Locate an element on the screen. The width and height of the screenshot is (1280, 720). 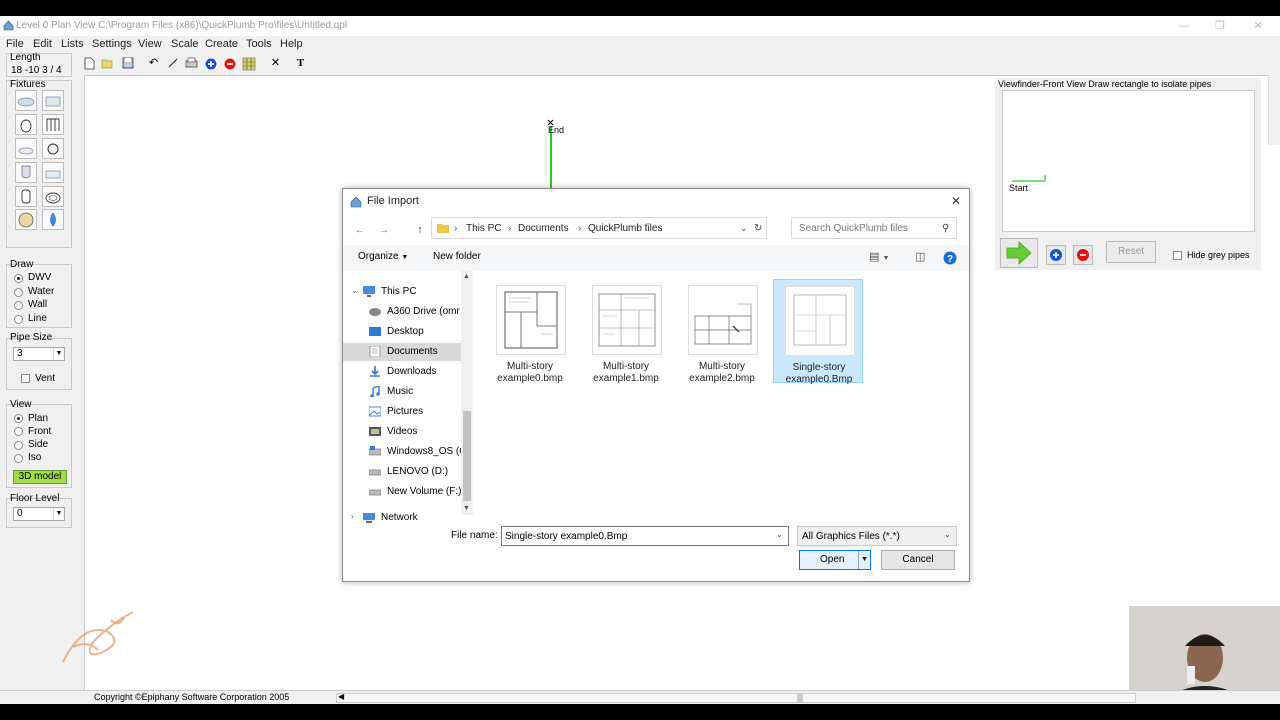
horizontal-scrollbar: ◀ is located at coordinates (736, 697).